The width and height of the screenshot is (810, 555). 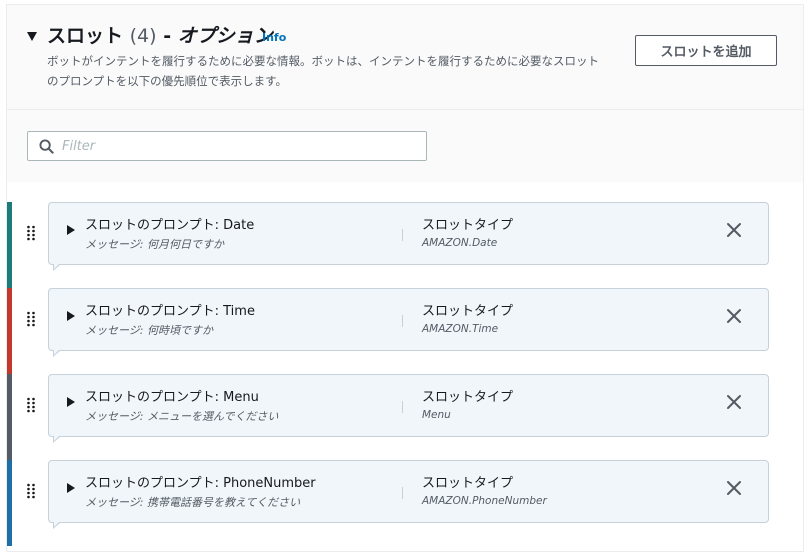 What do you see at coordinates (274, 37) in the screenshot?
I see `info-link: Info` at bounding box center [274, 37].